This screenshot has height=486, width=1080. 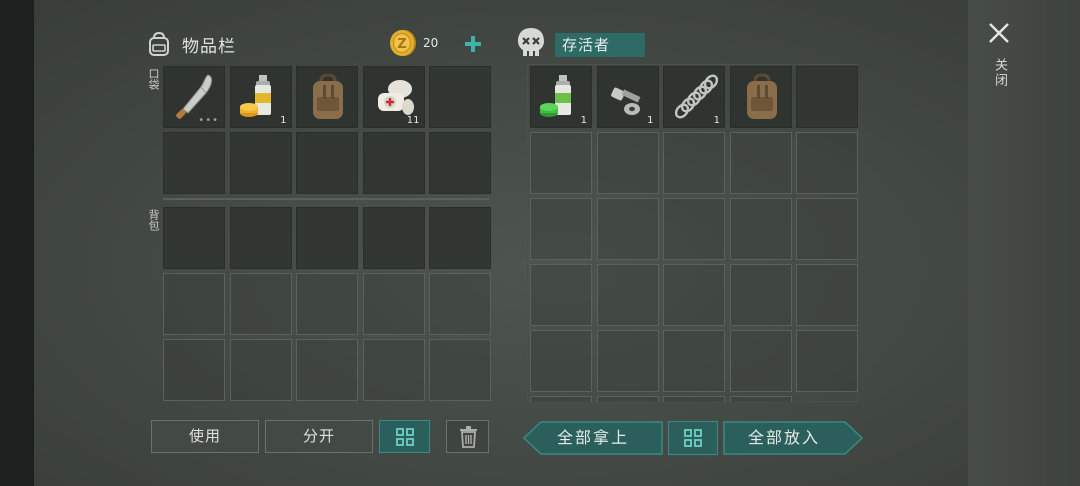 I want to click on inventory-slot: 1, so click(x=260, y=97).